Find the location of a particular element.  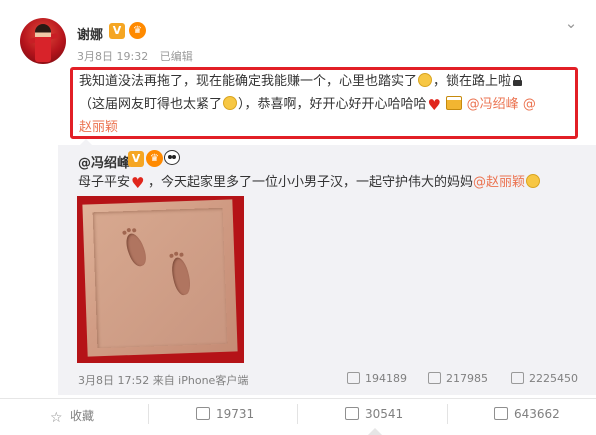

repost-icon is located at coordinates (353, 378).